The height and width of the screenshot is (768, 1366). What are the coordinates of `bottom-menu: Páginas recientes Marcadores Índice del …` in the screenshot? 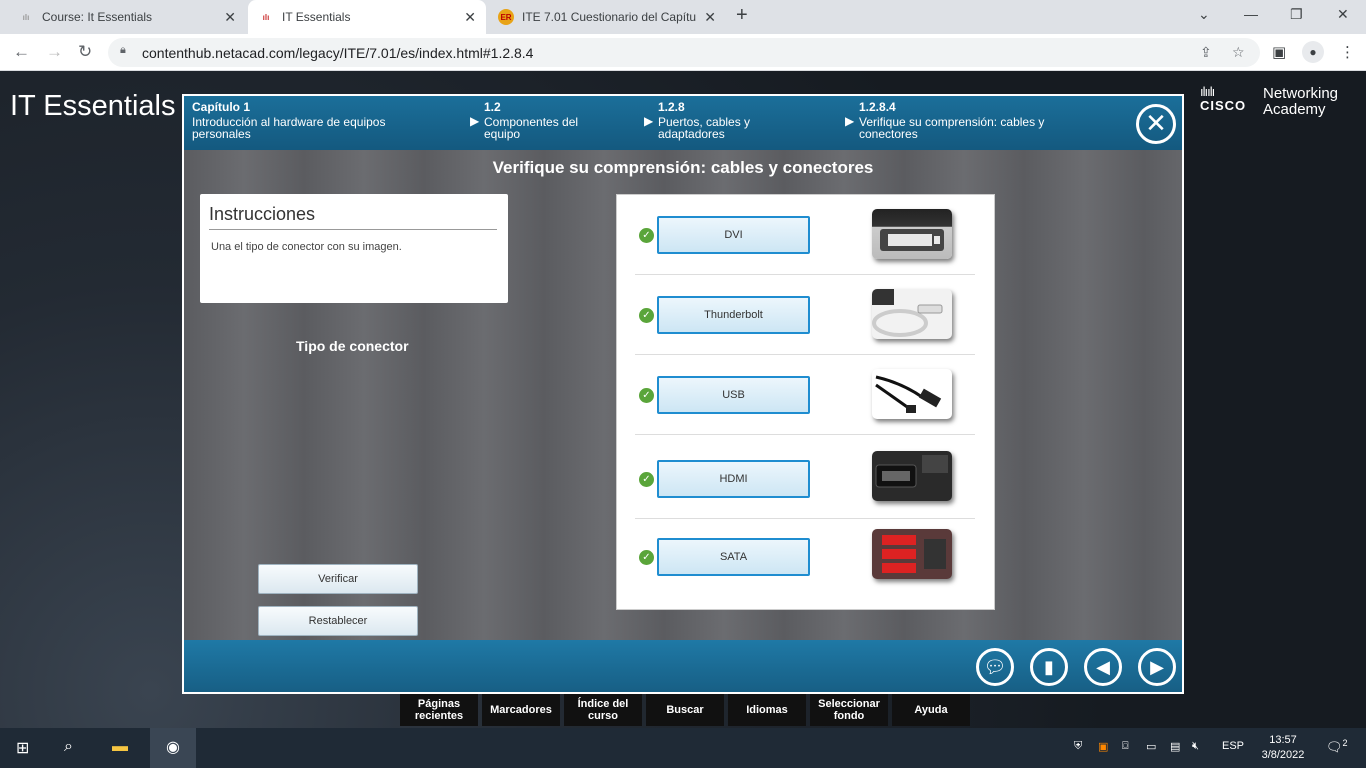 It's located at (687, 711).